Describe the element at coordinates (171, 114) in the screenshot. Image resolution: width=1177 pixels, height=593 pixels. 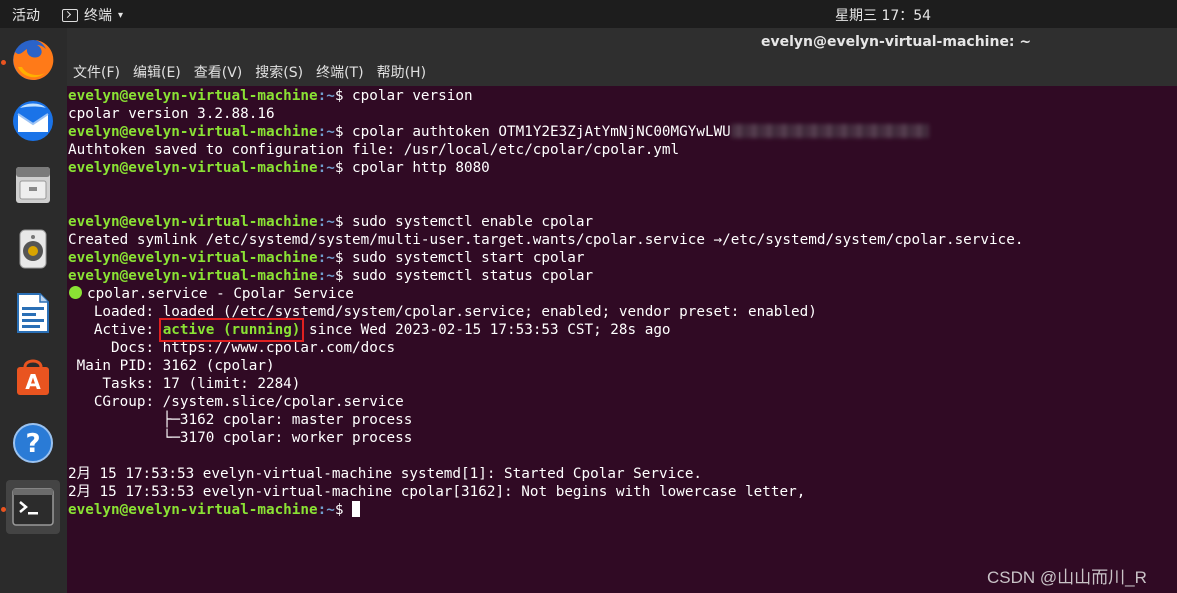
I see `output-line: cpolar version 3.2.88.16` at that location.